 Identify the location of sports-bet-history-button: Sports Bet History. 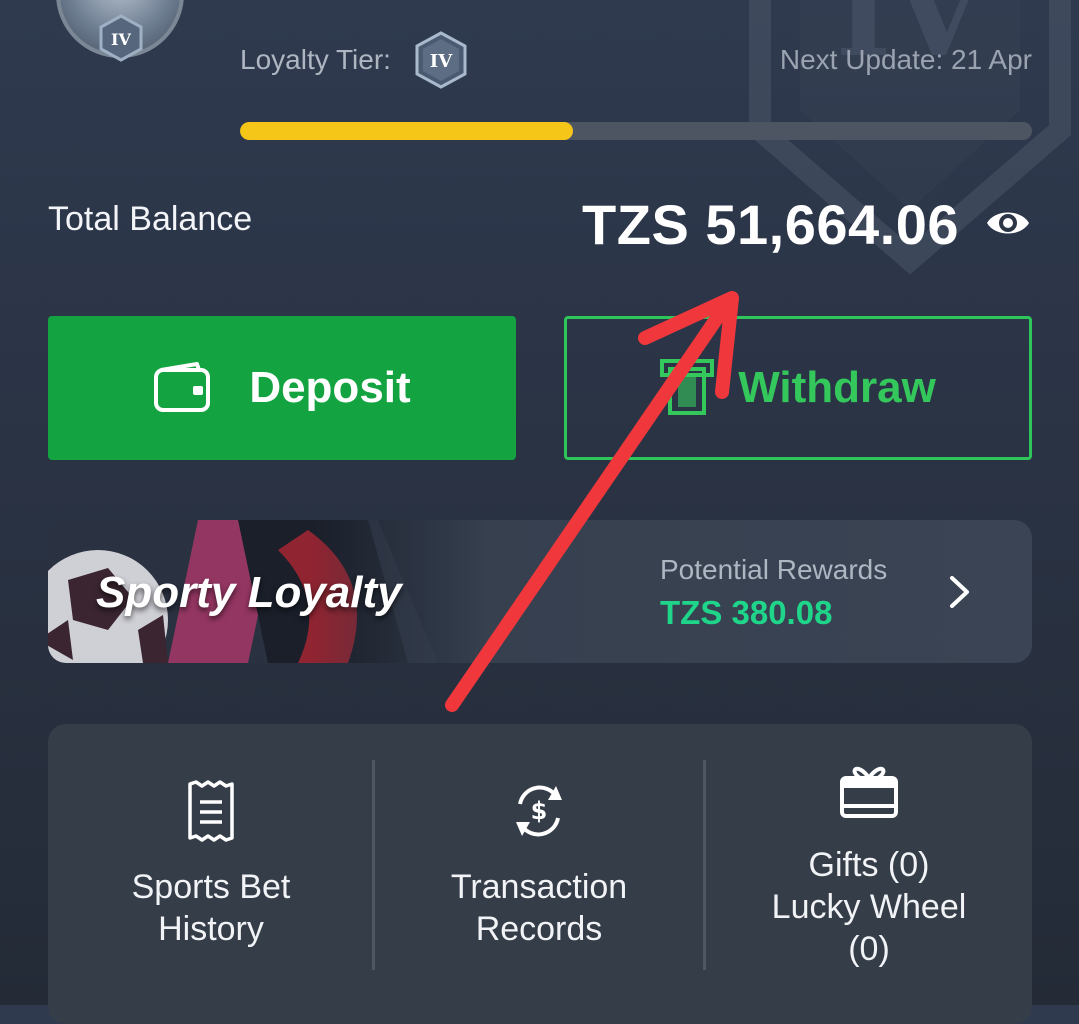
(211, 874).